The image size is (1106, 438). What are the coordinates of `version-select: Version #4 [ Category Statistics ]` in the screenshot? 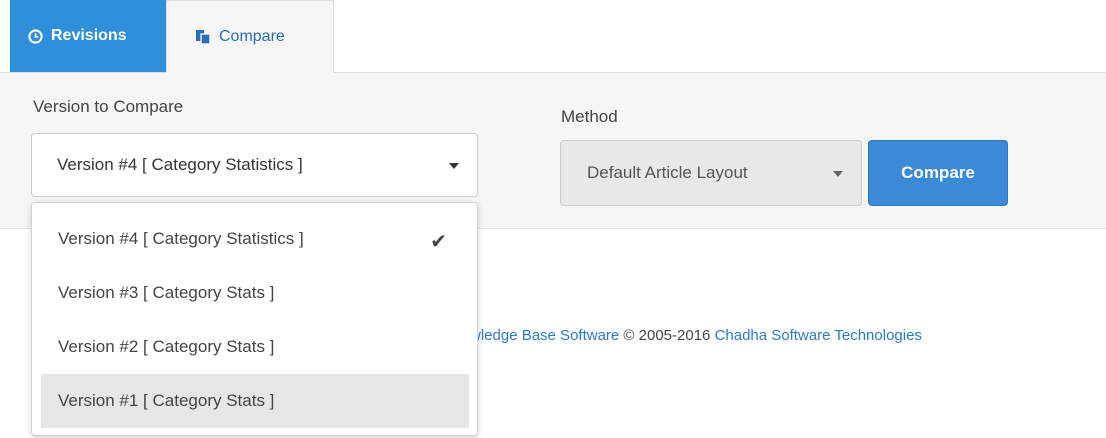 It's located at (254, 165).